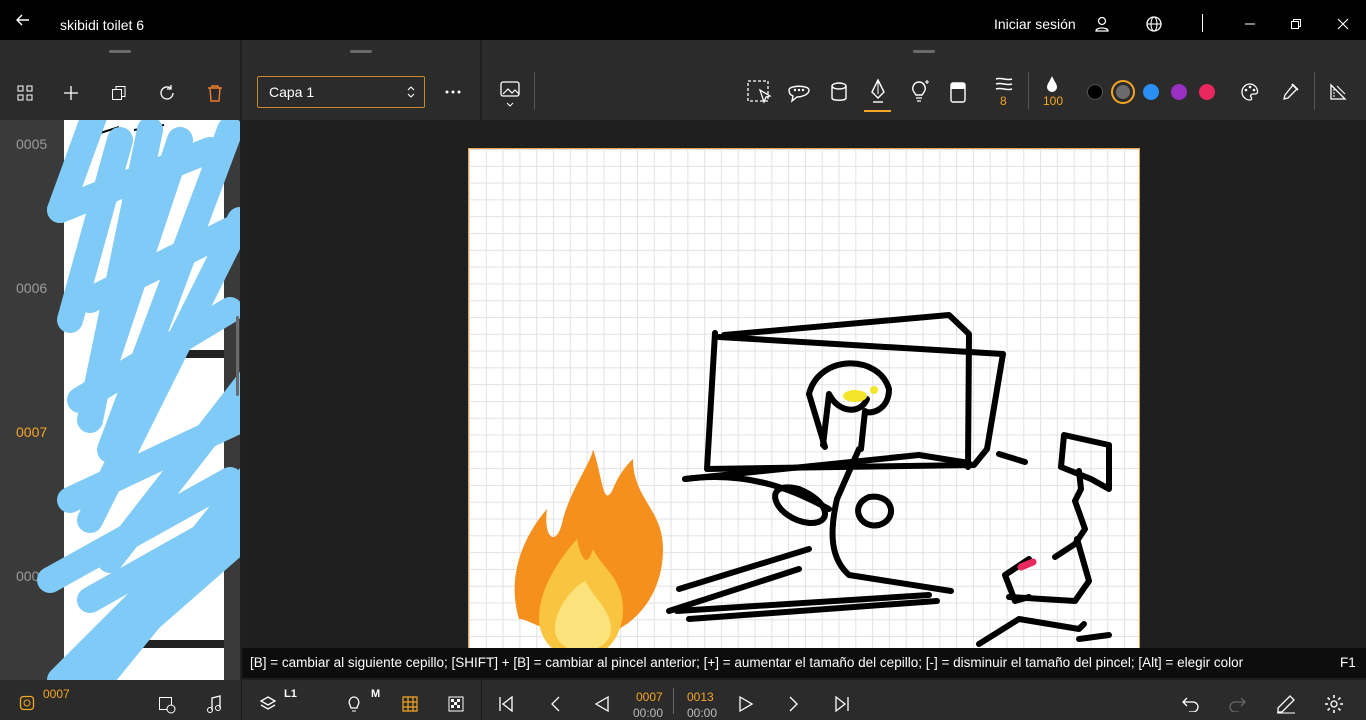 The image size is (1366, 720). I want to click on login-link: Iniciar sesión, so click(1035, 24).